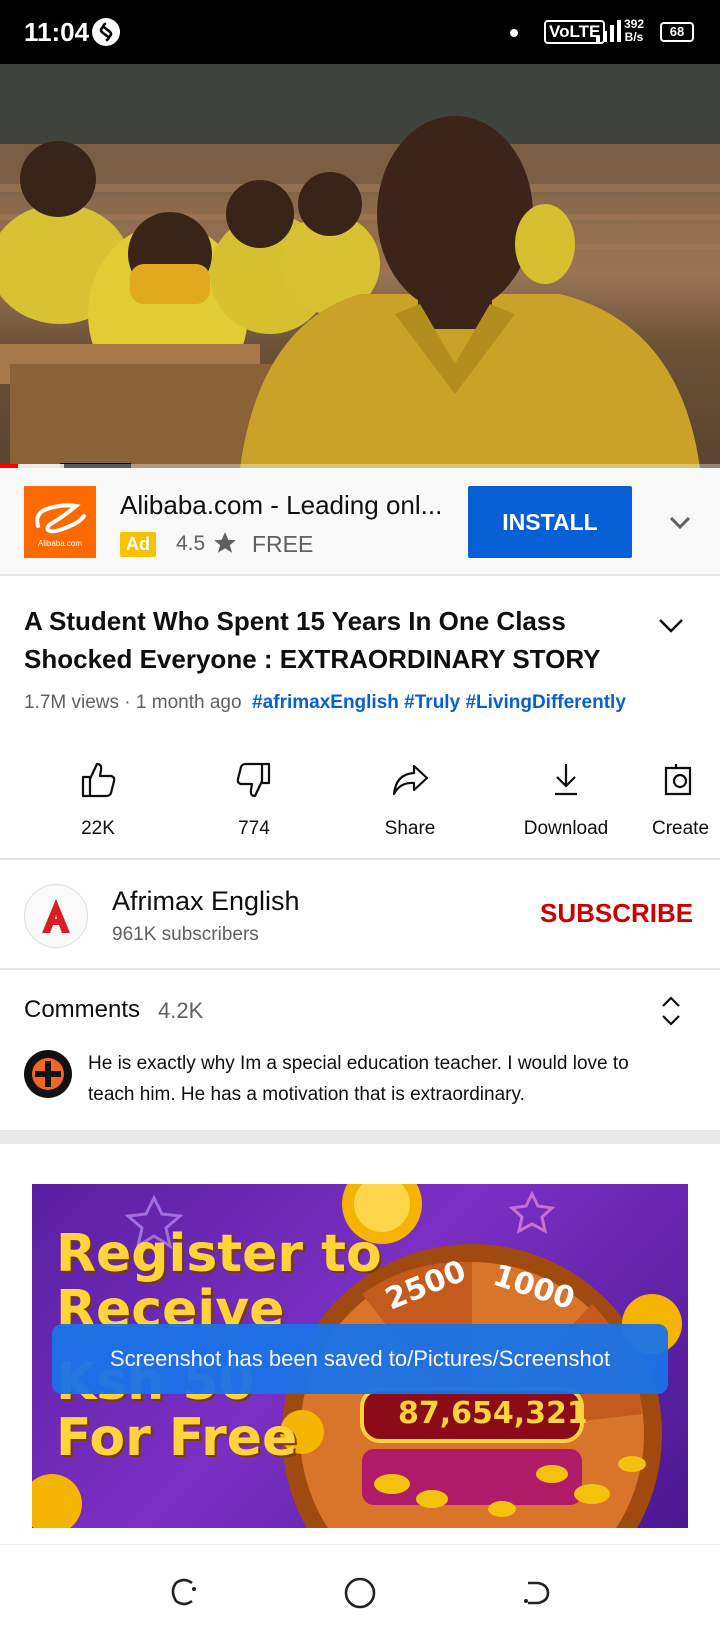 This screenshot has width=720, height=1640. I want to click on home-icon, so click(360, 1593).